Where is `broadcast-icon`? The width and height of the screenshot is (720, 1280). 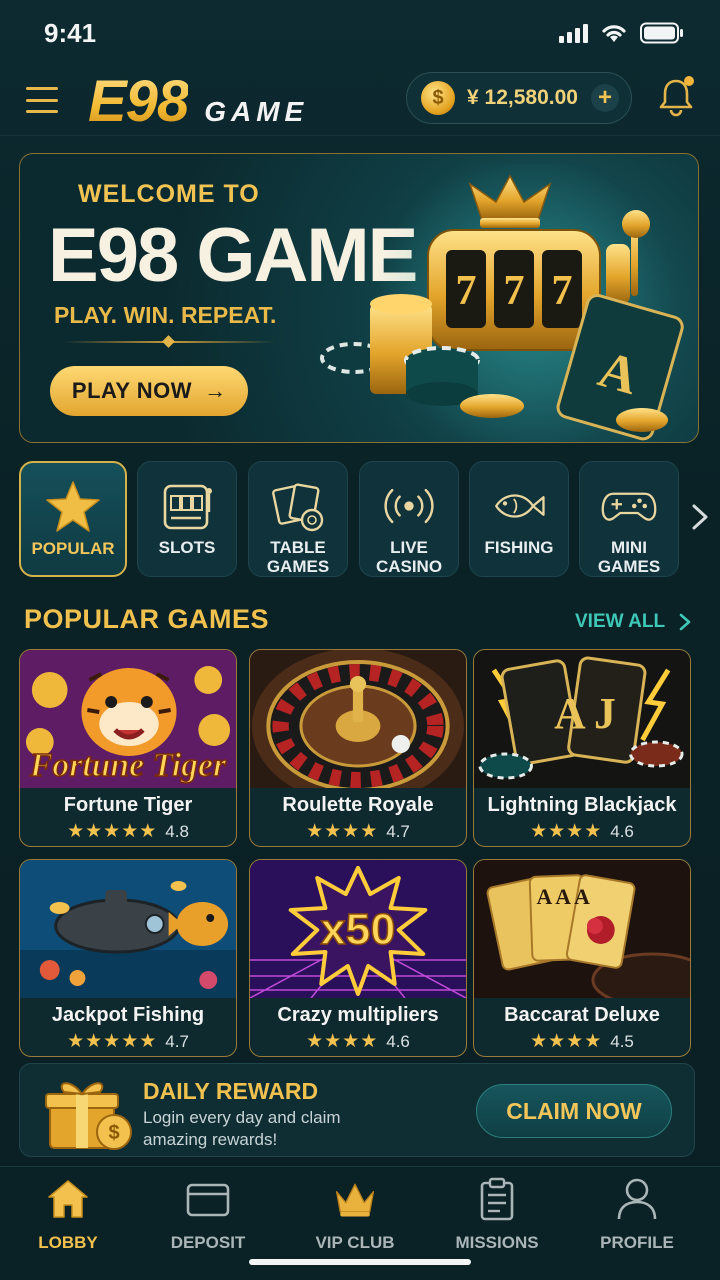 broadcast-icon is located at coordinates (409, 506).